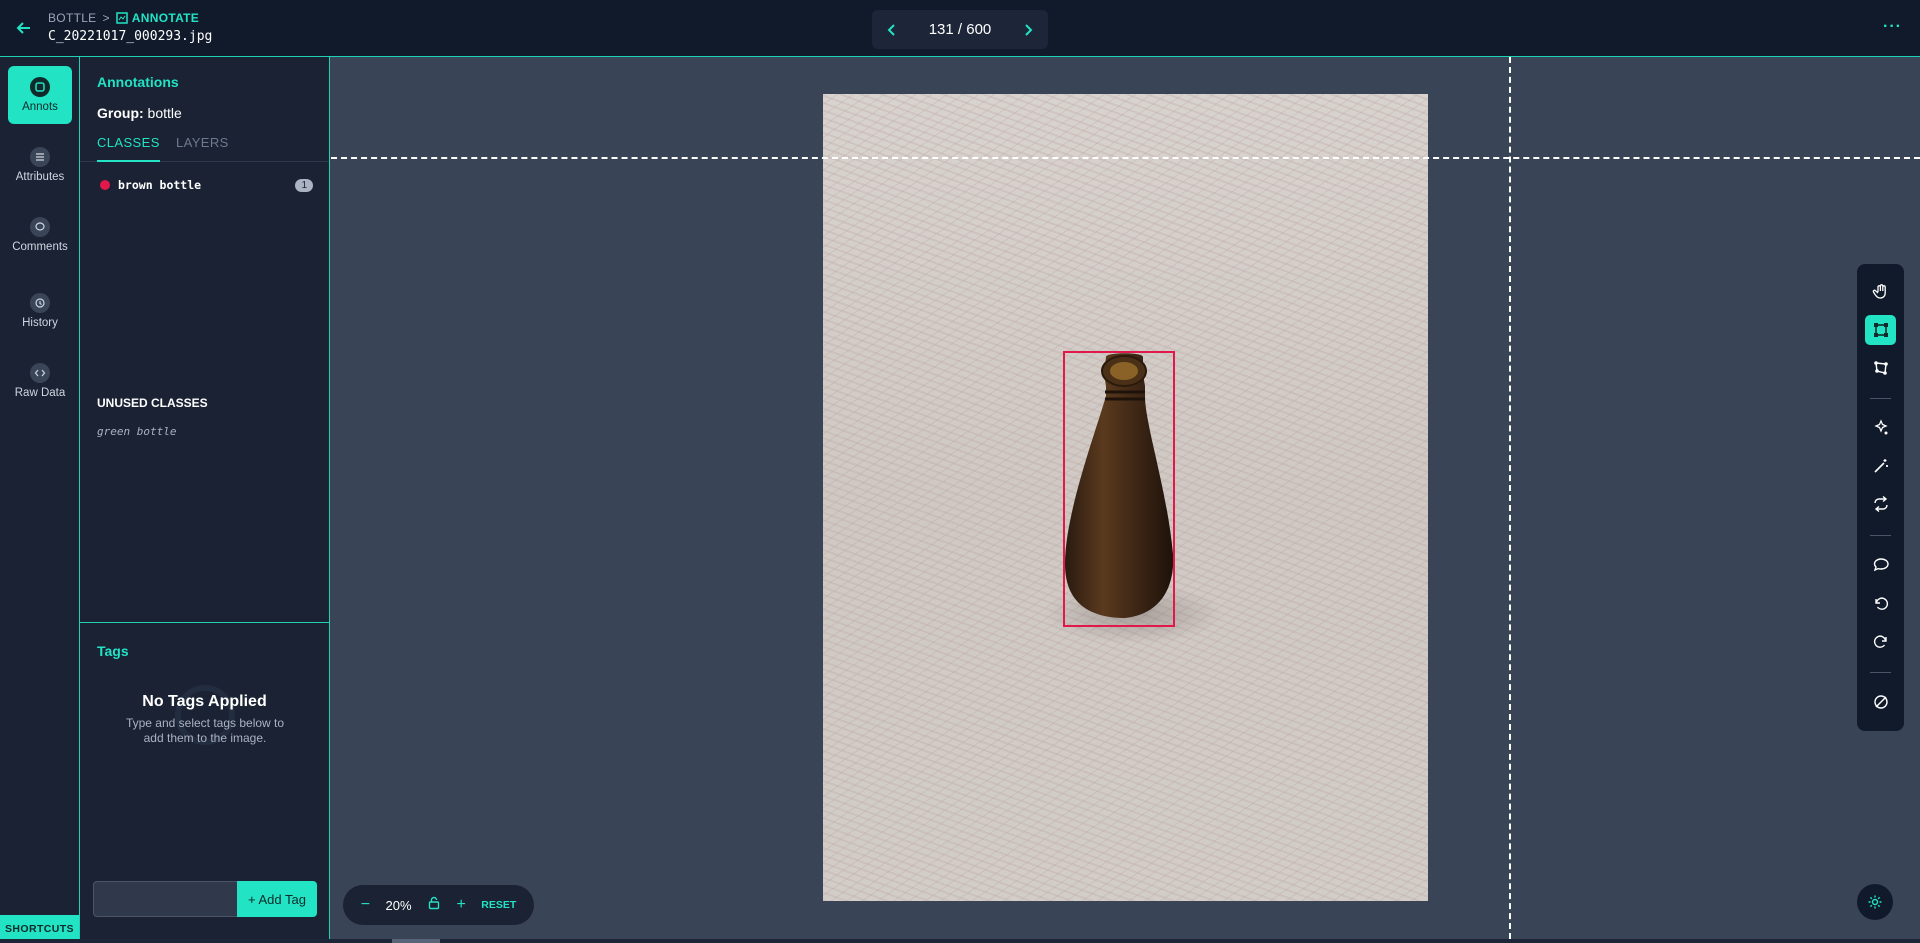 This screenshot has width=1920, height=943. What do you see at coordinates (460, 905) in the screenshot?
I see `zoom-in-button: +` at bounding box center [460, 905].